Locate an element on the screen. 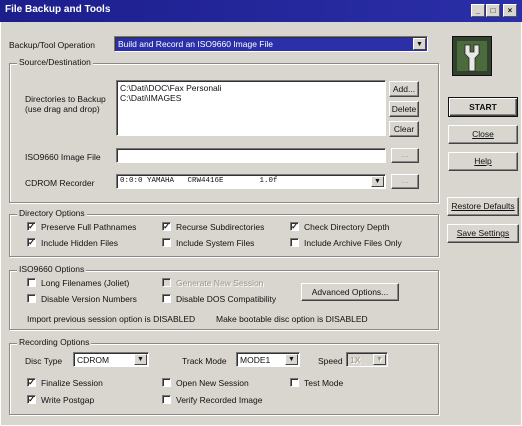  recording-options-title: Recording Options is located at coordinates (54, 342).